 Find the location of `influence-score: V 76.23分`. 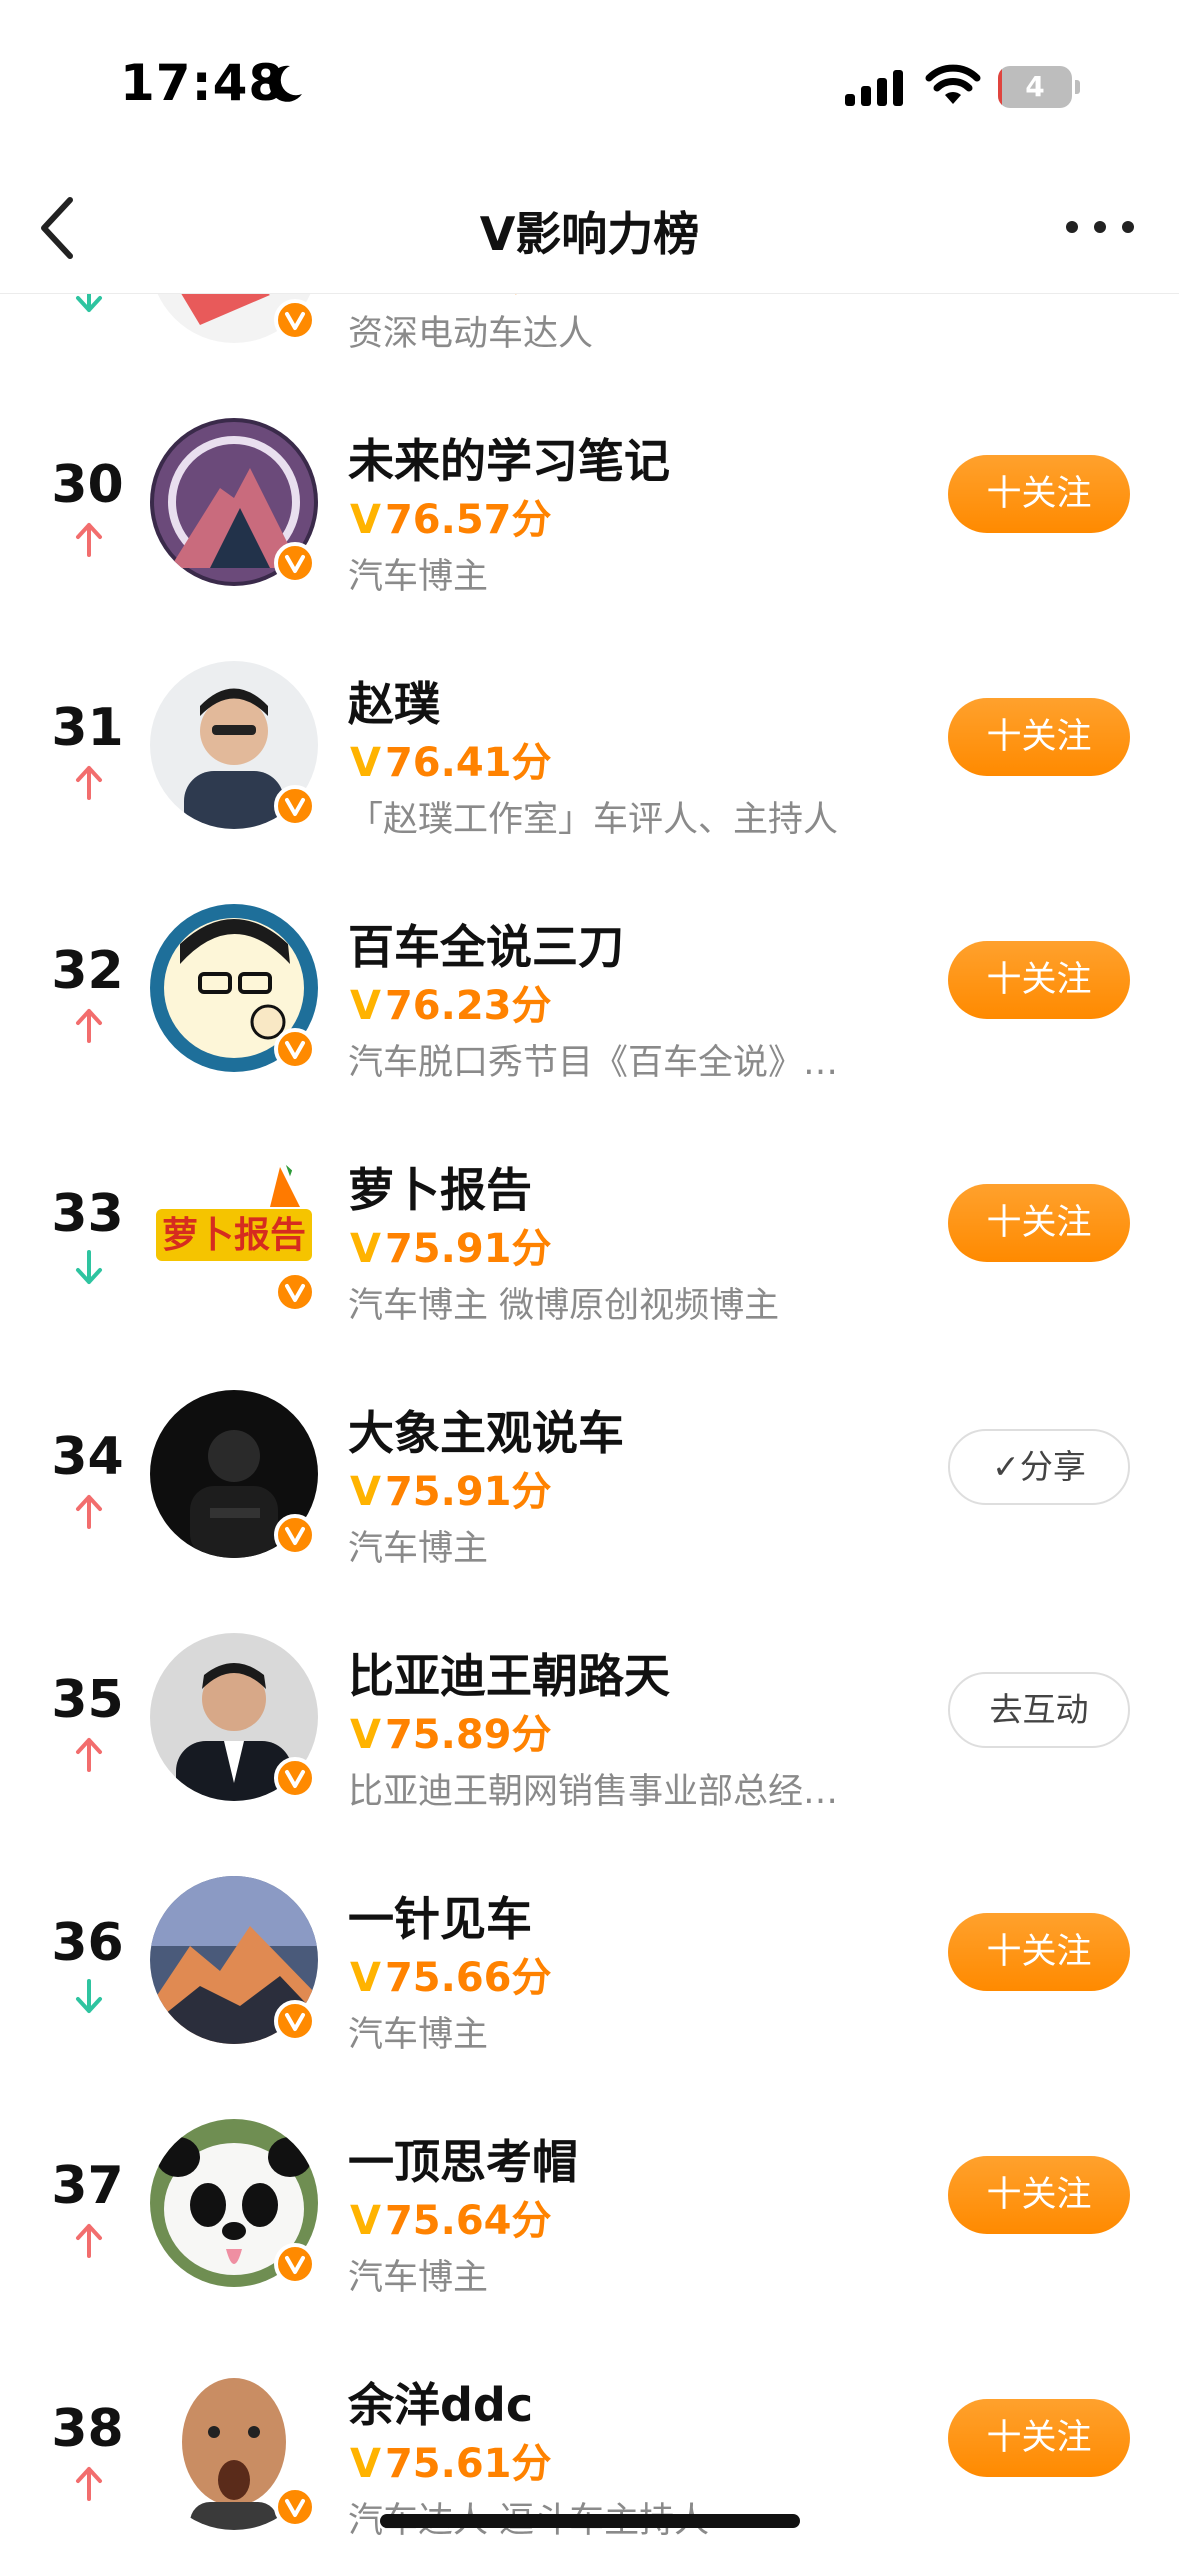

influence-score: V 76.23分 is located at coordinates (451, 1002).